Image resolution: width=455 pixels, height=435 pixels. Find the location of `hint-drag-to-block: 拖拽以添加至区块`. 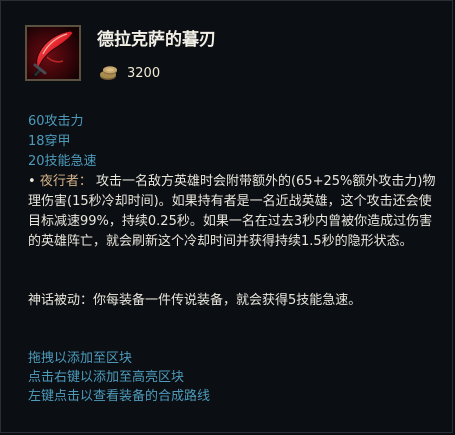

hint-drag-to-block: 拖拽以添加至区块 is located at coordinates (80, 358).